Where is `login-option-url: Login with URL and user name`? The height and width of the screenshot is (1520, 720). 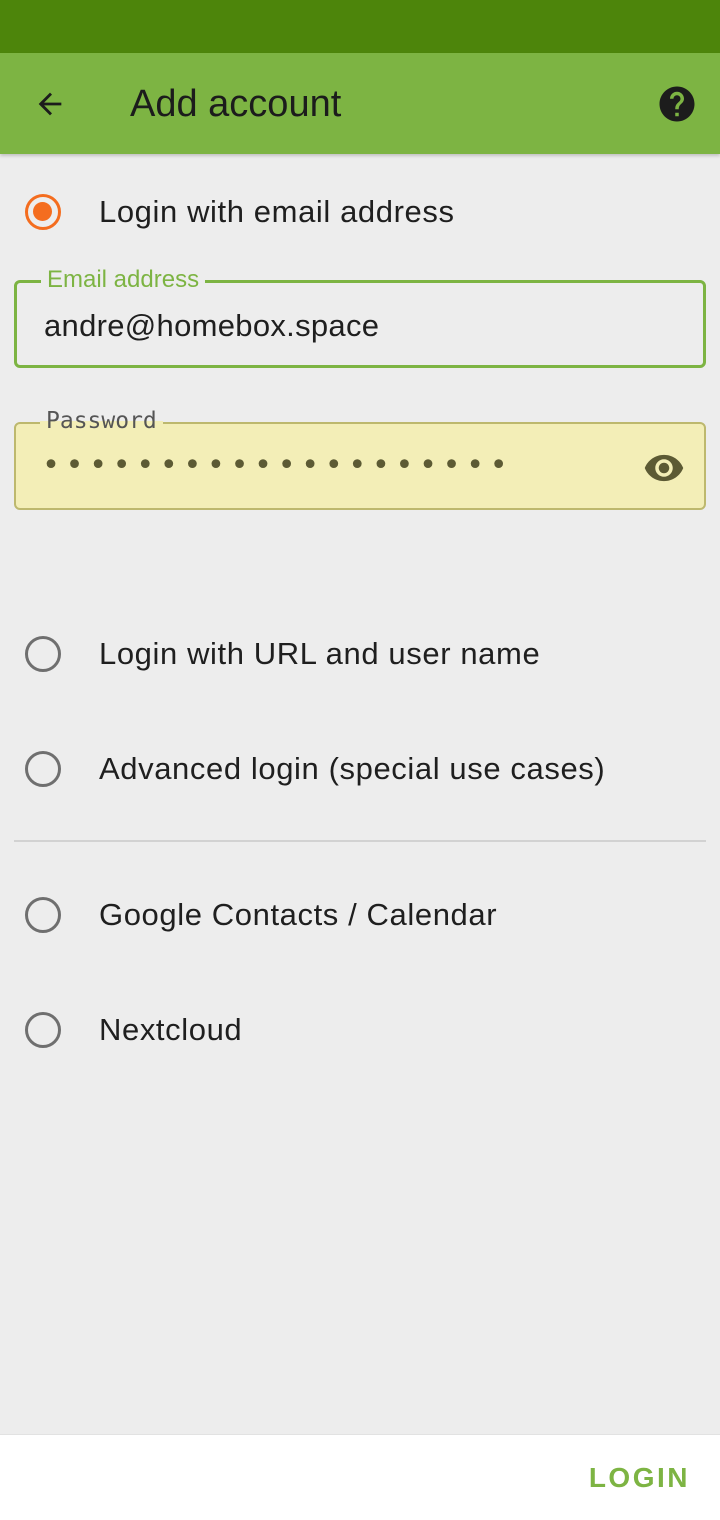 login-option-url: Login with URL and user name is located at coordinates (360, 654).